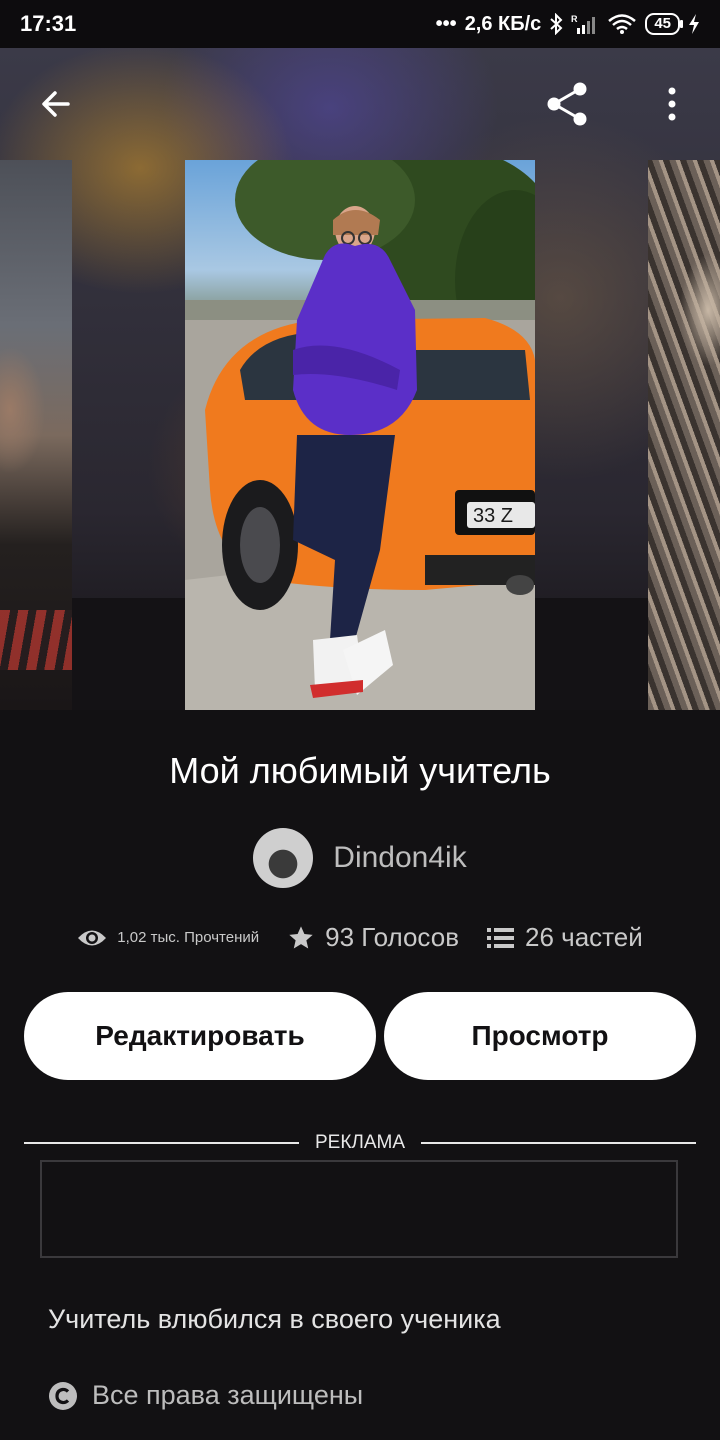 The height and width of the screenshot is (1440, 720). What do you see at coordinates (684, 435) in the screenshot?
I see `next-cover` at bounding box center [684, 435].